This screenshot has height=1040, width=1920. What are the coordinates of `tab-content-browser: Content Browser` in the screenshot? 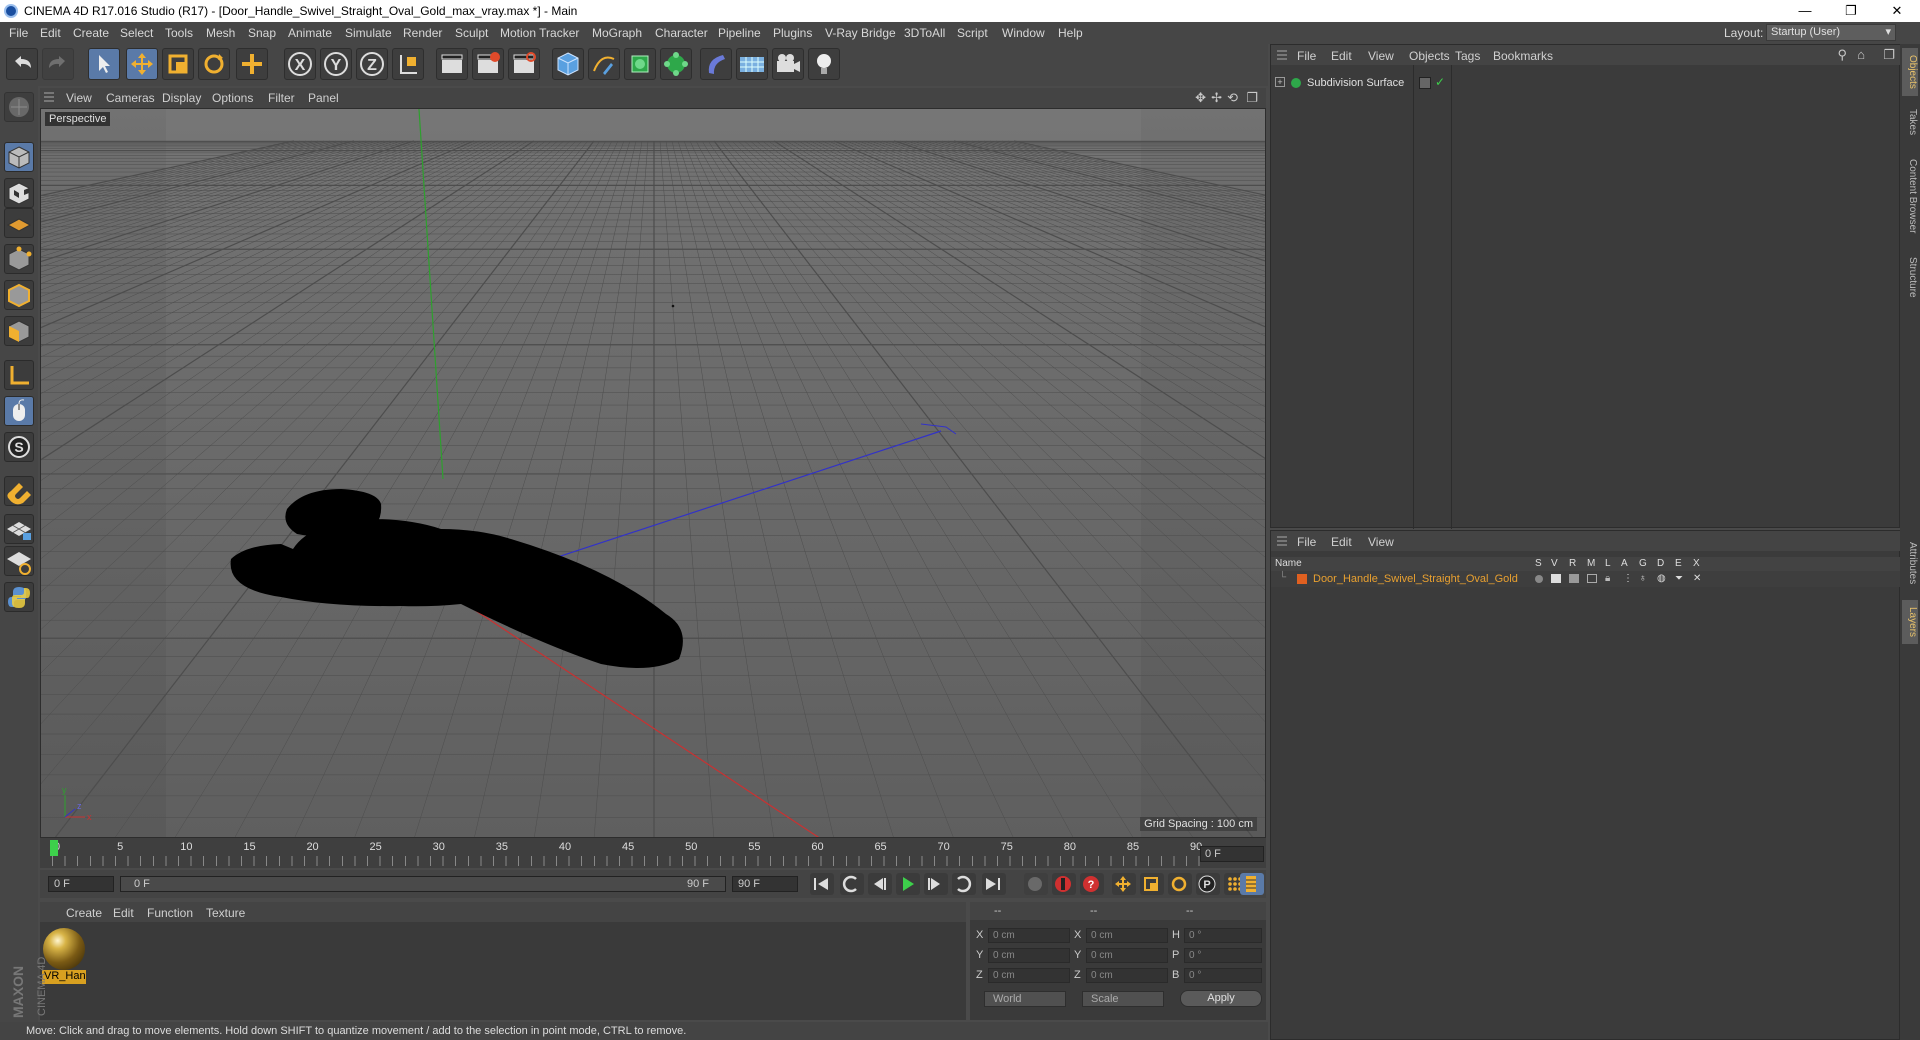 It's located at (1910, 196).